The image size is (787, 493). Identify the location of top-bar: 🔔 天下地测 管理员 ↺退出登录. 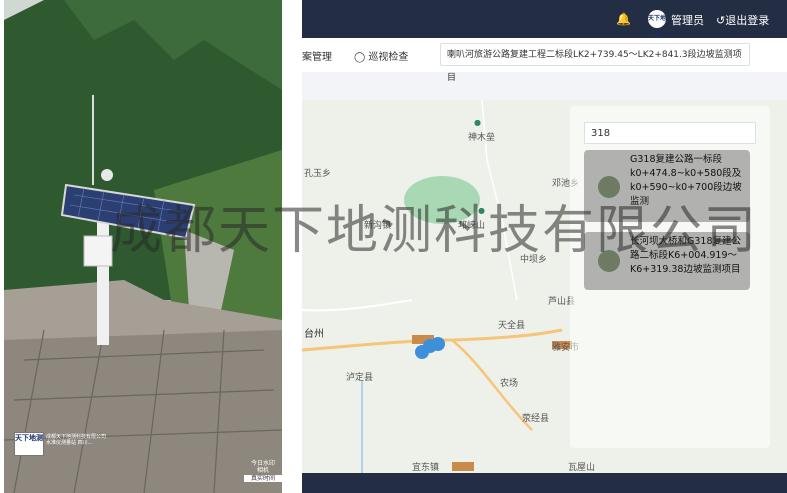
(544, 20).